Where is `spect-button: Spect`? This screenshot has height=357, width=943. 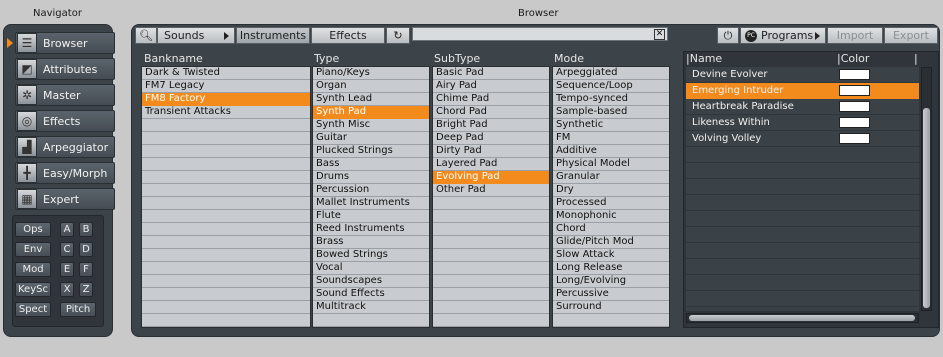 spect-button: Spect is located at coordinates (33, 309).